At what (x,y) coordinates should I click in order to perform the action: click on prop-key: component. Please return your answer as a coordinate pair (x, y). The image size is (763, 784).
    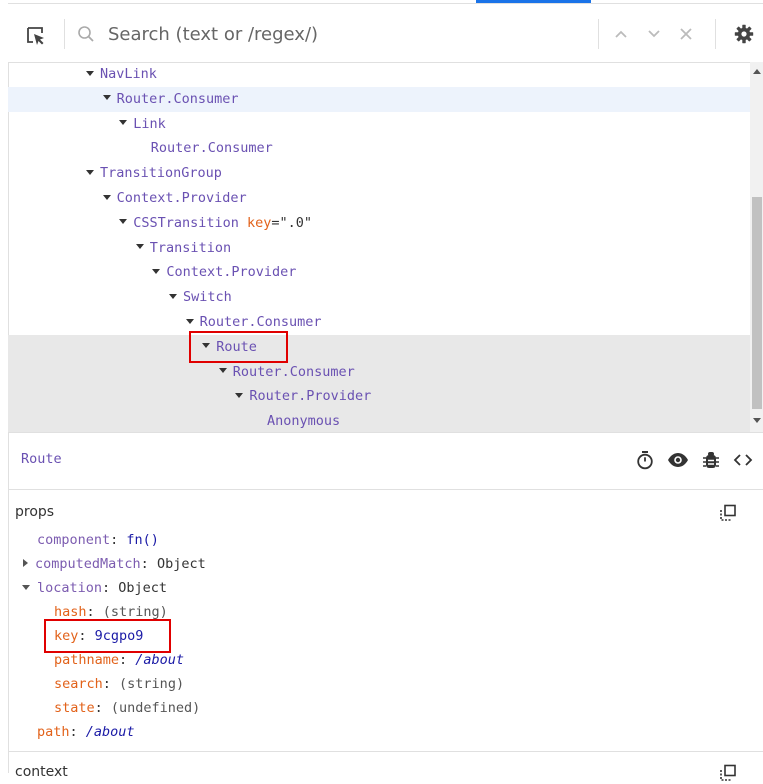
    Looking at the image, I should click on (74, 540).